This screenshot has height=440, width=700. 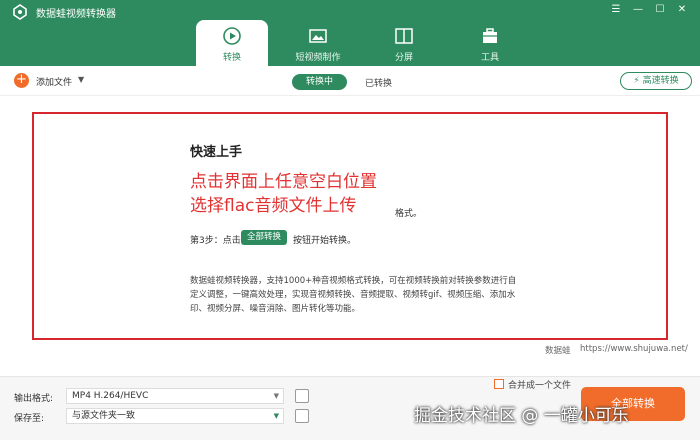 What do you see at coordinates (110, 396) in the screenshot?
I see `output-format-value: MP4 H.264/HEVC` at bounding box center [110, 396].